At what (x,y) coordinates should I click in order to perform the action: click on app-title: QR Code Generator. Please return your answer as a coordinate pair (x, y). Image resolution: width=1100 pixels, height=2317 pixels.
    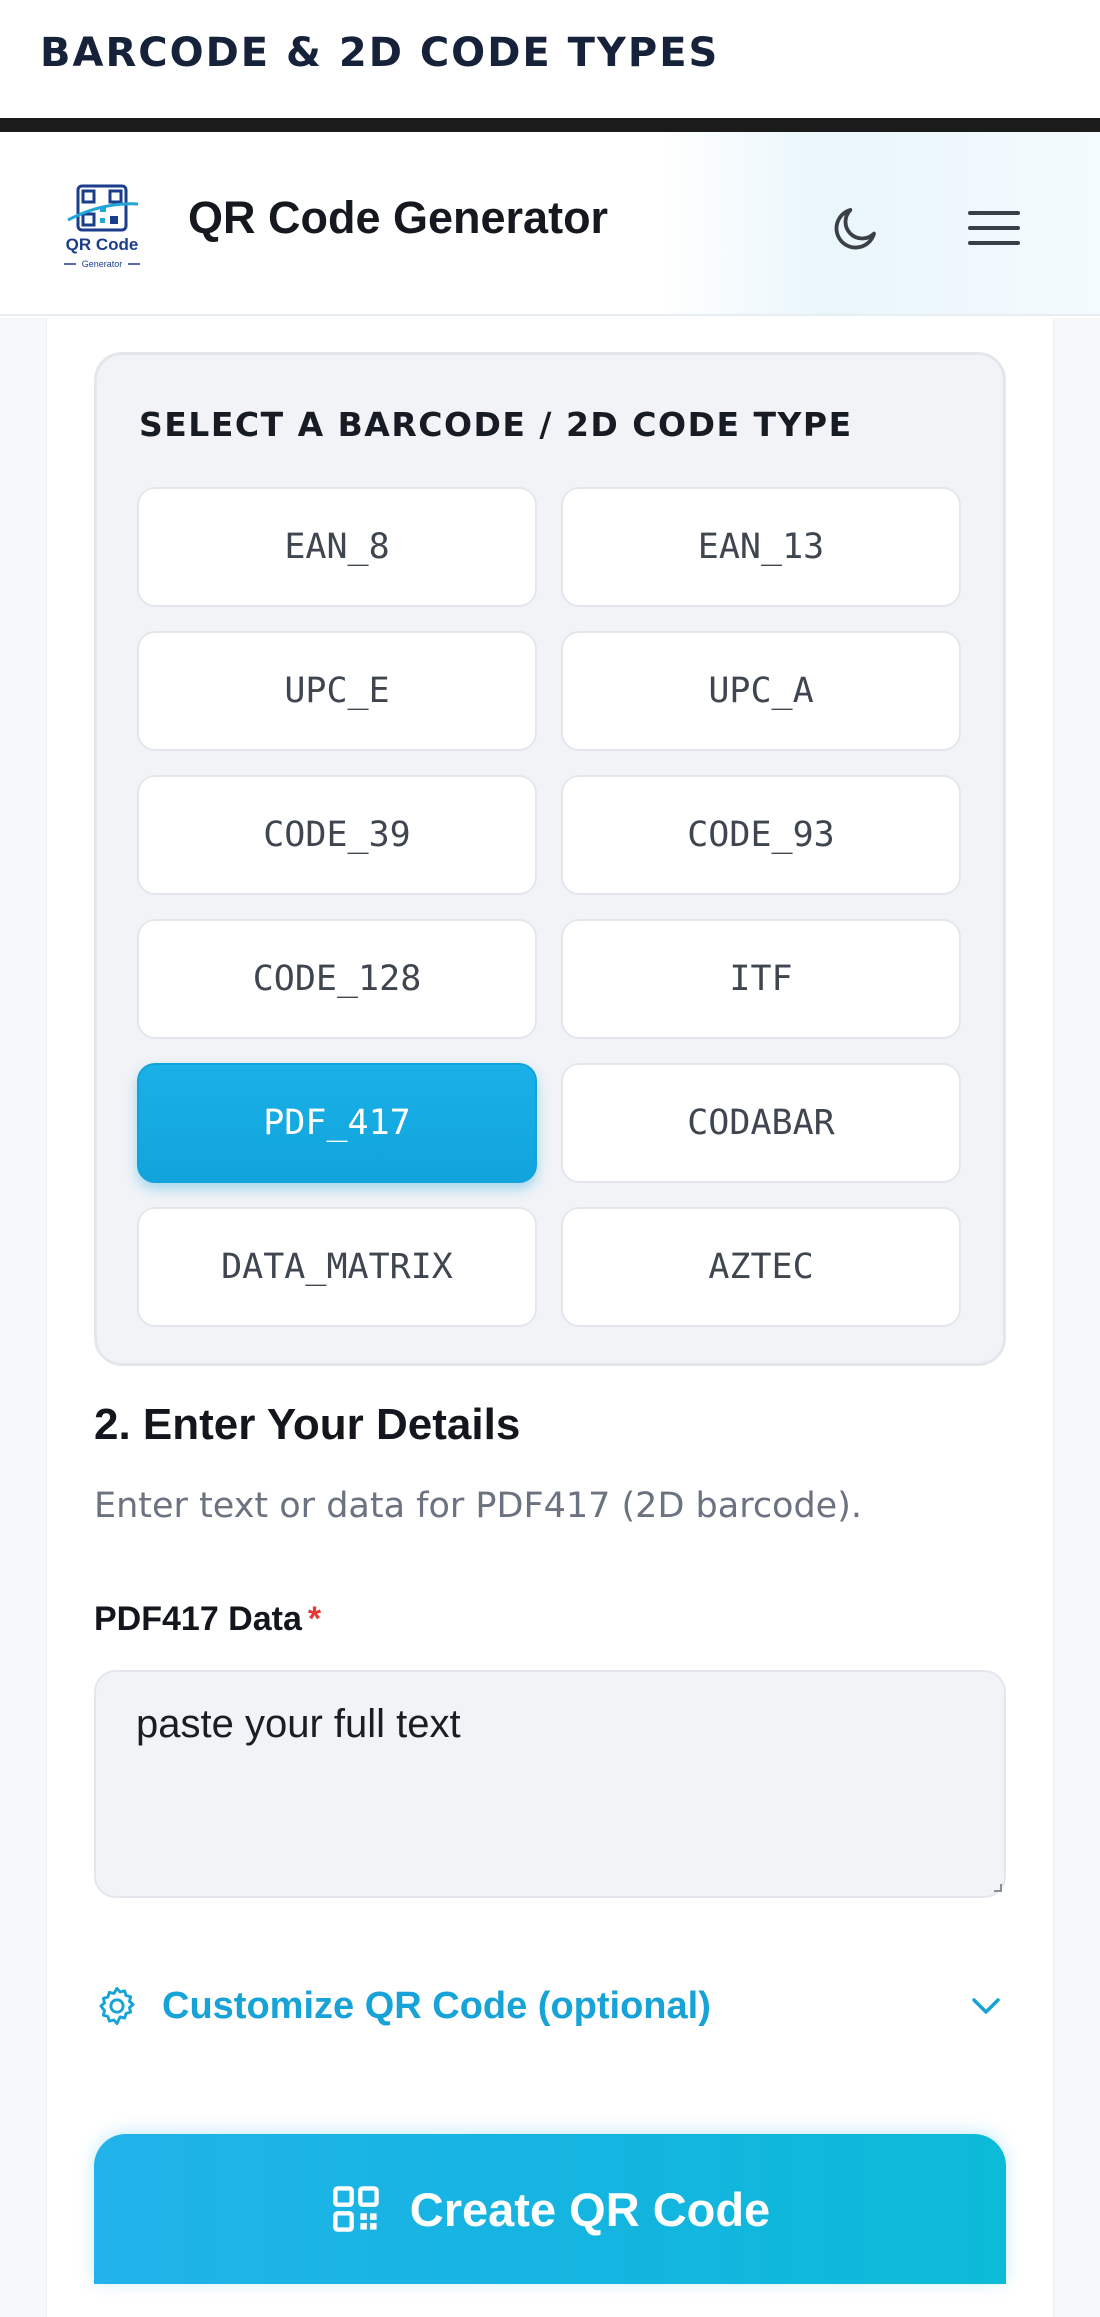
    Looking at the image, I should click on (398, 217).